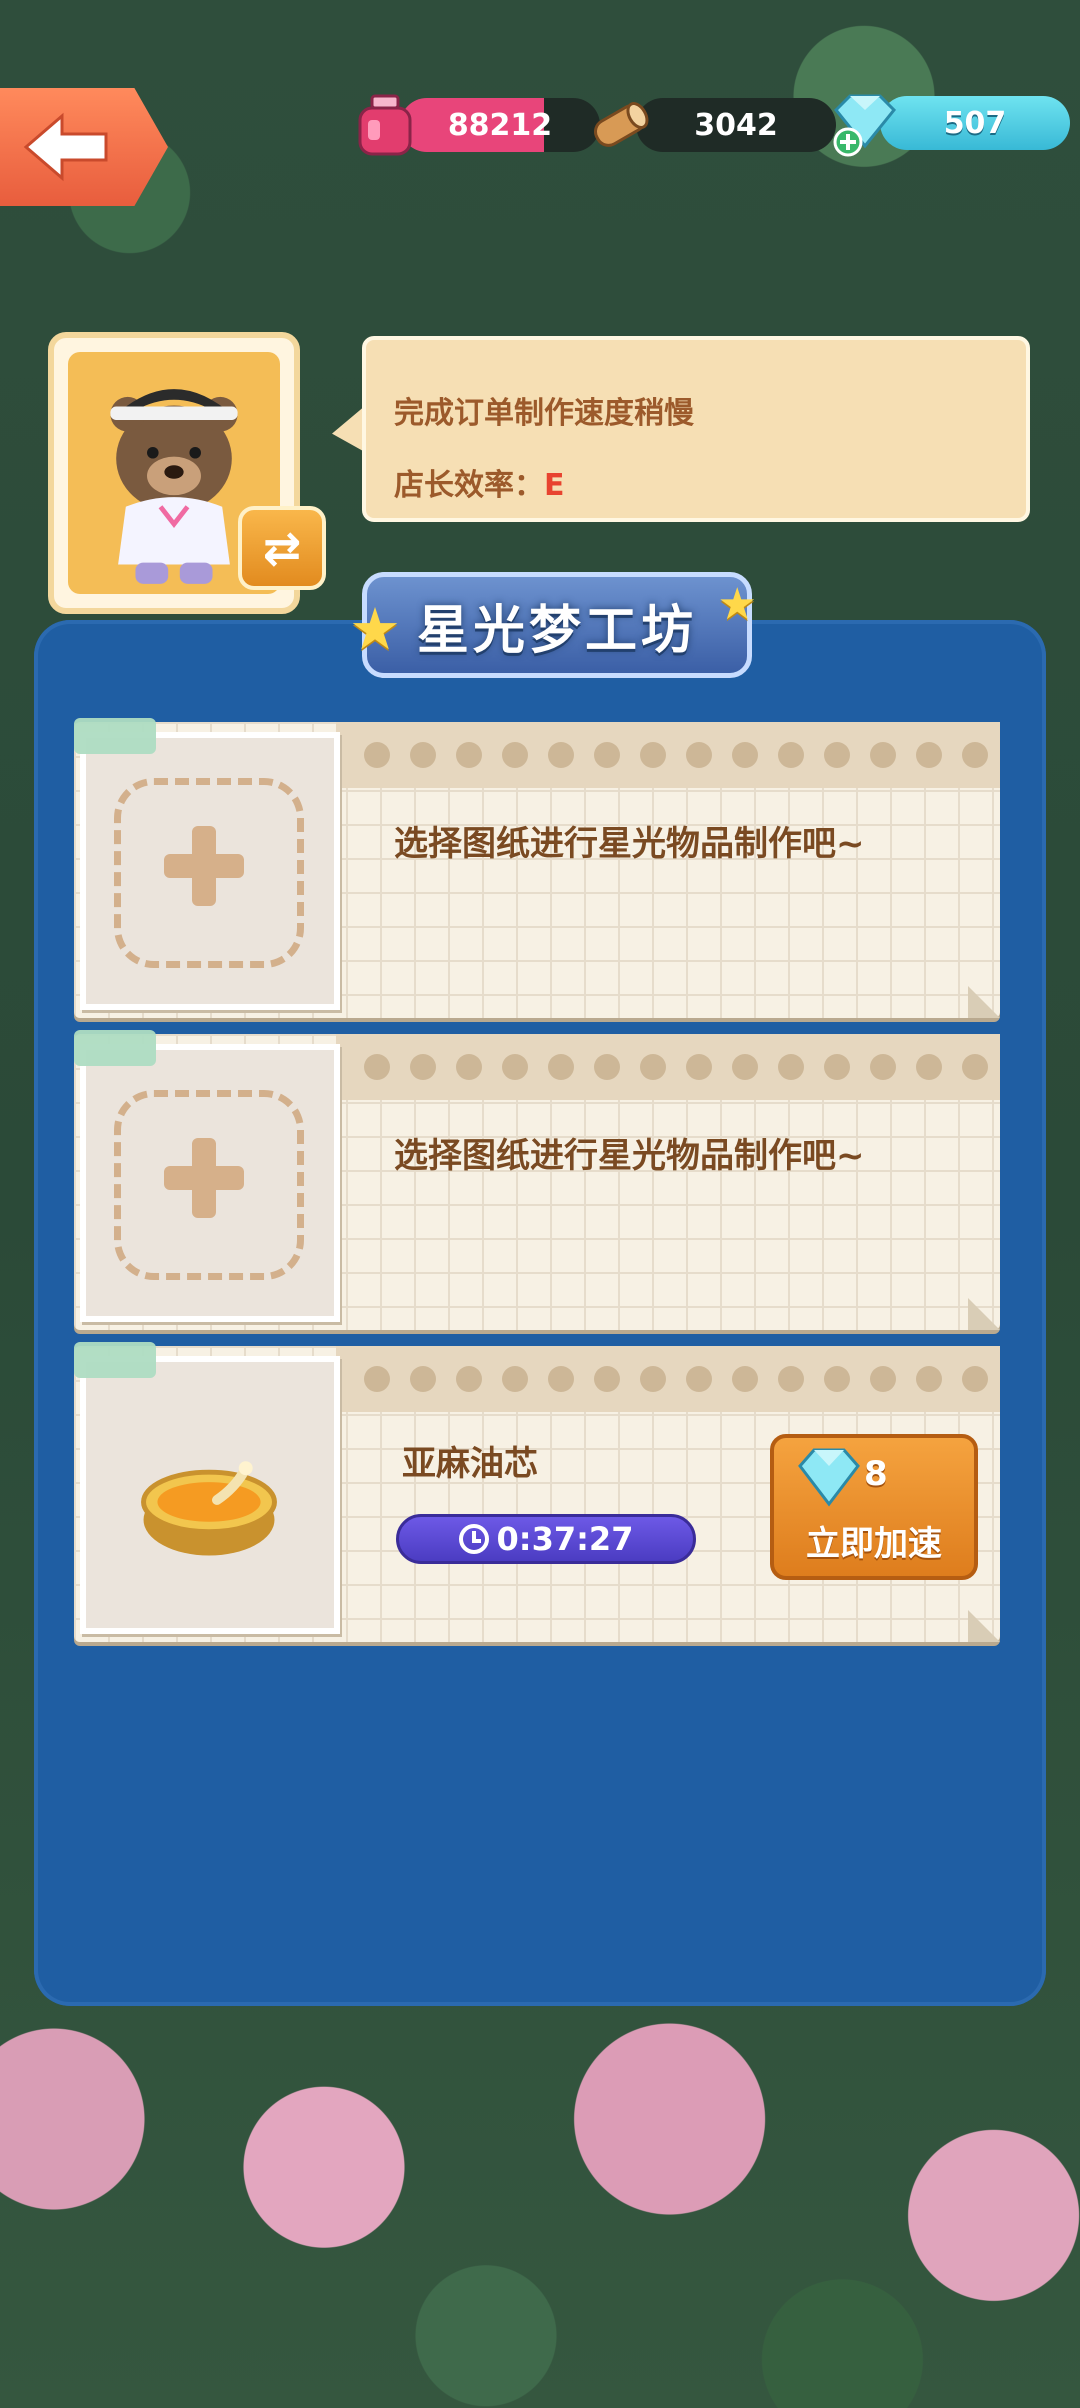  What do you see at coordinates (565, 1539) in the screenshot?
I see `timer-value: 0:37:27` at bounding box center [565, 1539].